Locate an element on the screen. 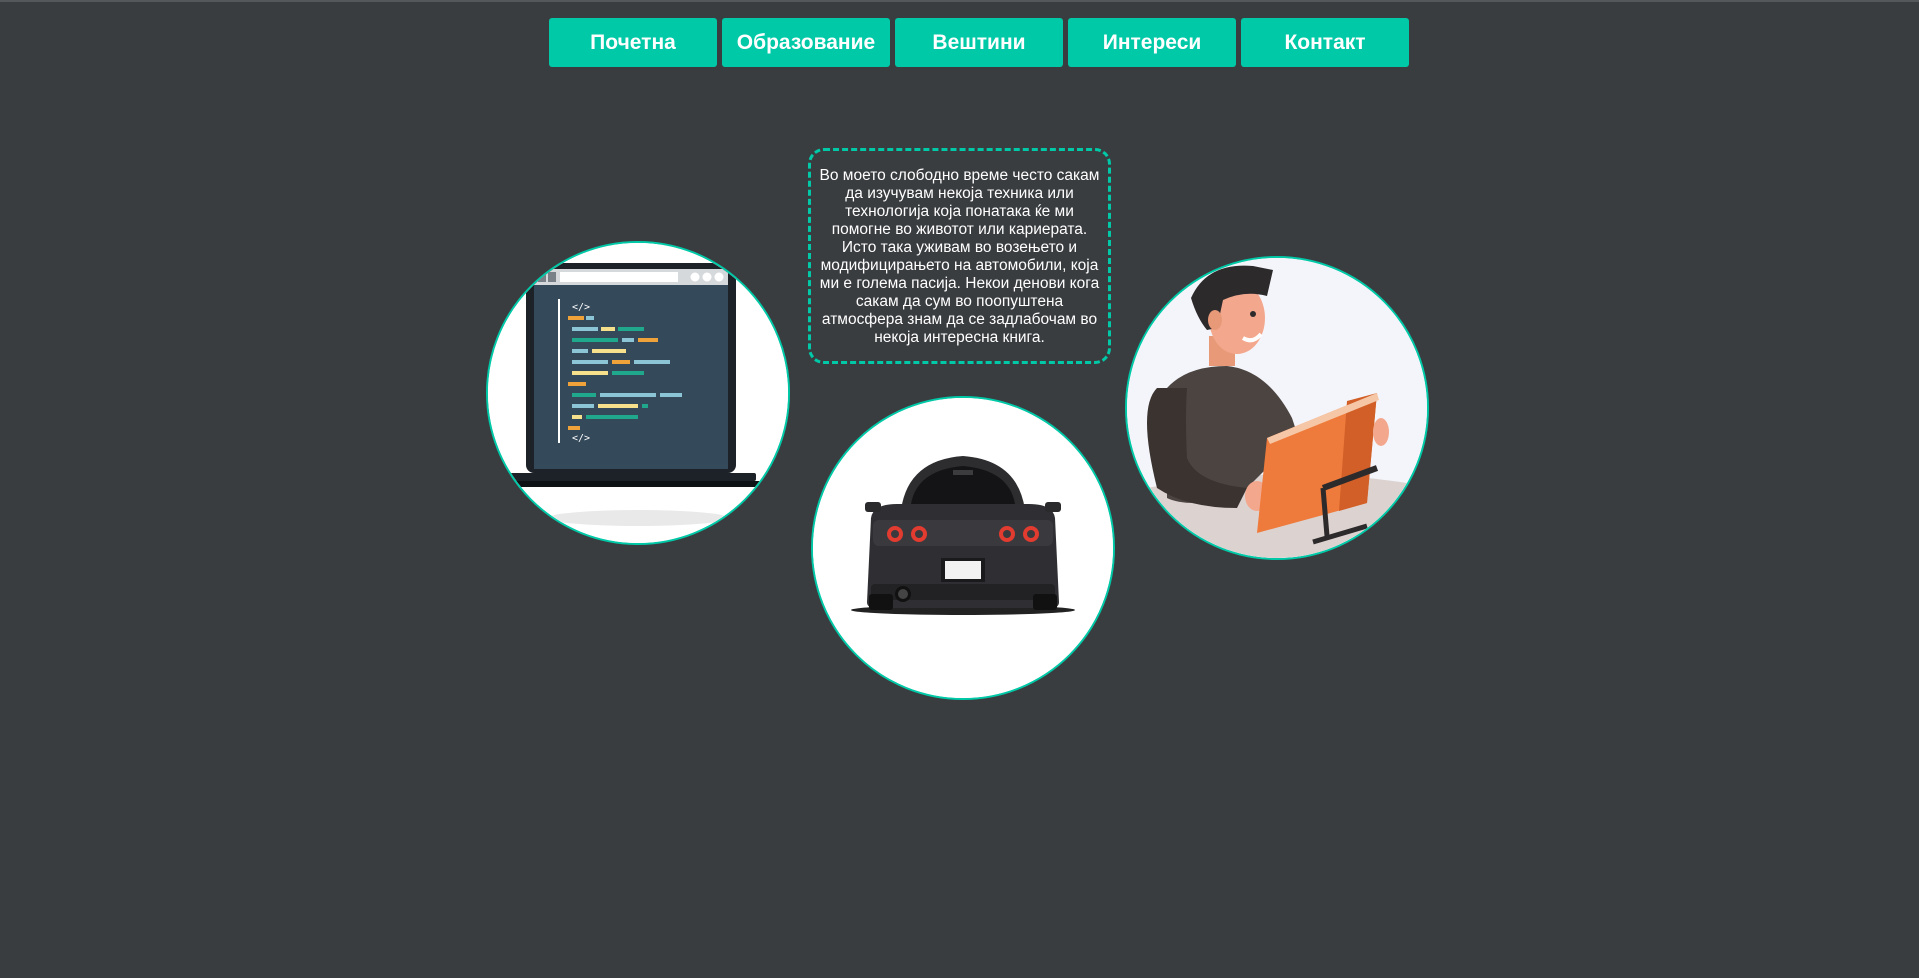 The image size is (1919, 978). nav-skills-button: Вештини is located at coordinates (979, 42).